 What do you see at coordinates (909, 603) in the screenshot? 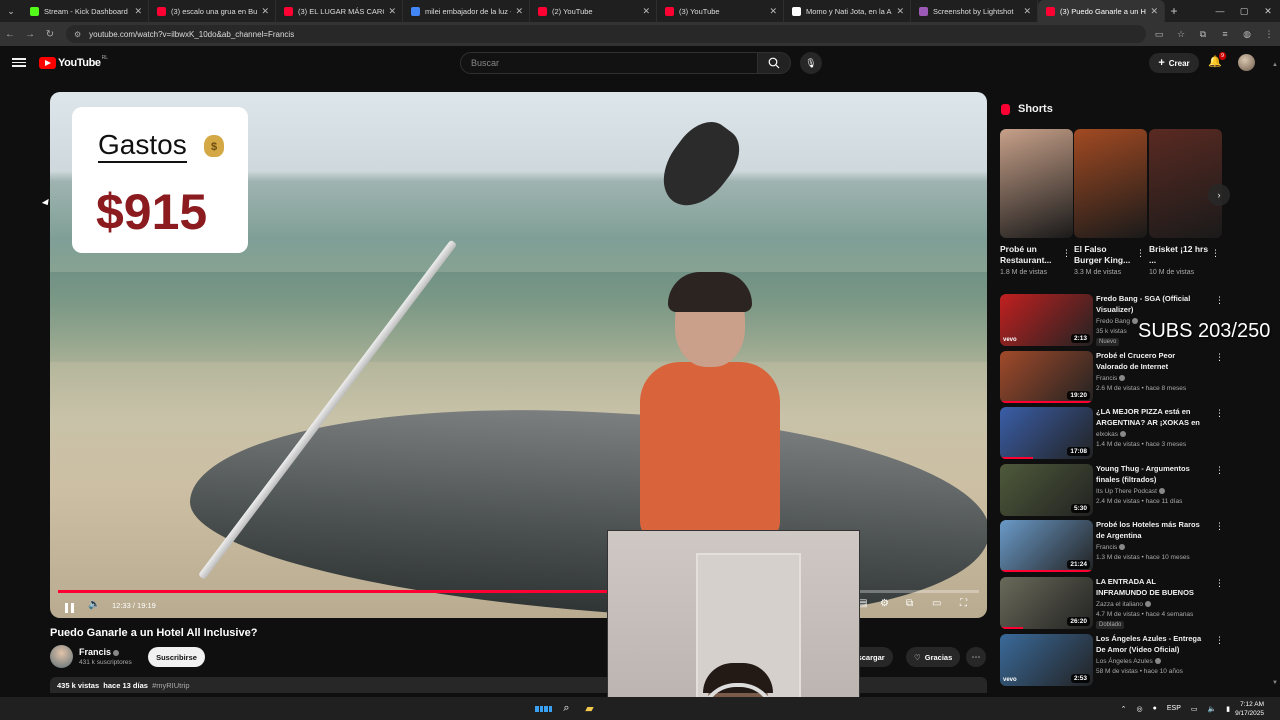
I see `miniplayer-icon: ⧉` at bounding box center [909, 603].